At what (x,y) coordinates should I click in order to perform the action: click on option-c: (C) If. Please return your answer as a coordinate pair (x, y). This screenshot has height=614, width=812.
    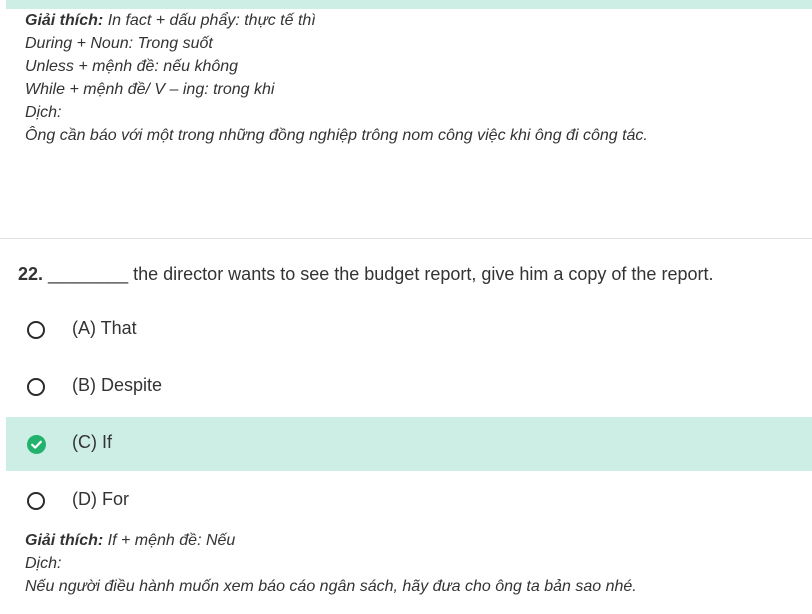
    Looking at the image, I should click on (409, 444).